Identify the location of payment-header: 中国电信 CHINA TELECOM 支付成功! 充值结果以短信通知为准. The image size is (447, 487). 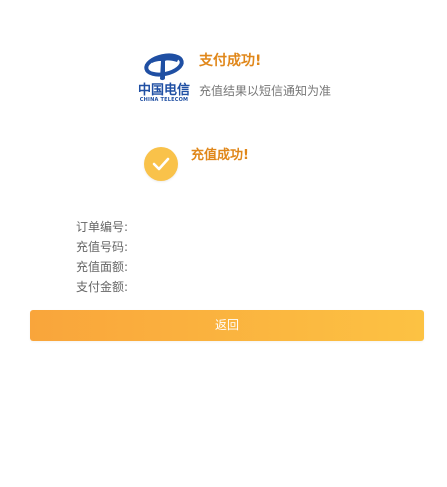
(278, 76).